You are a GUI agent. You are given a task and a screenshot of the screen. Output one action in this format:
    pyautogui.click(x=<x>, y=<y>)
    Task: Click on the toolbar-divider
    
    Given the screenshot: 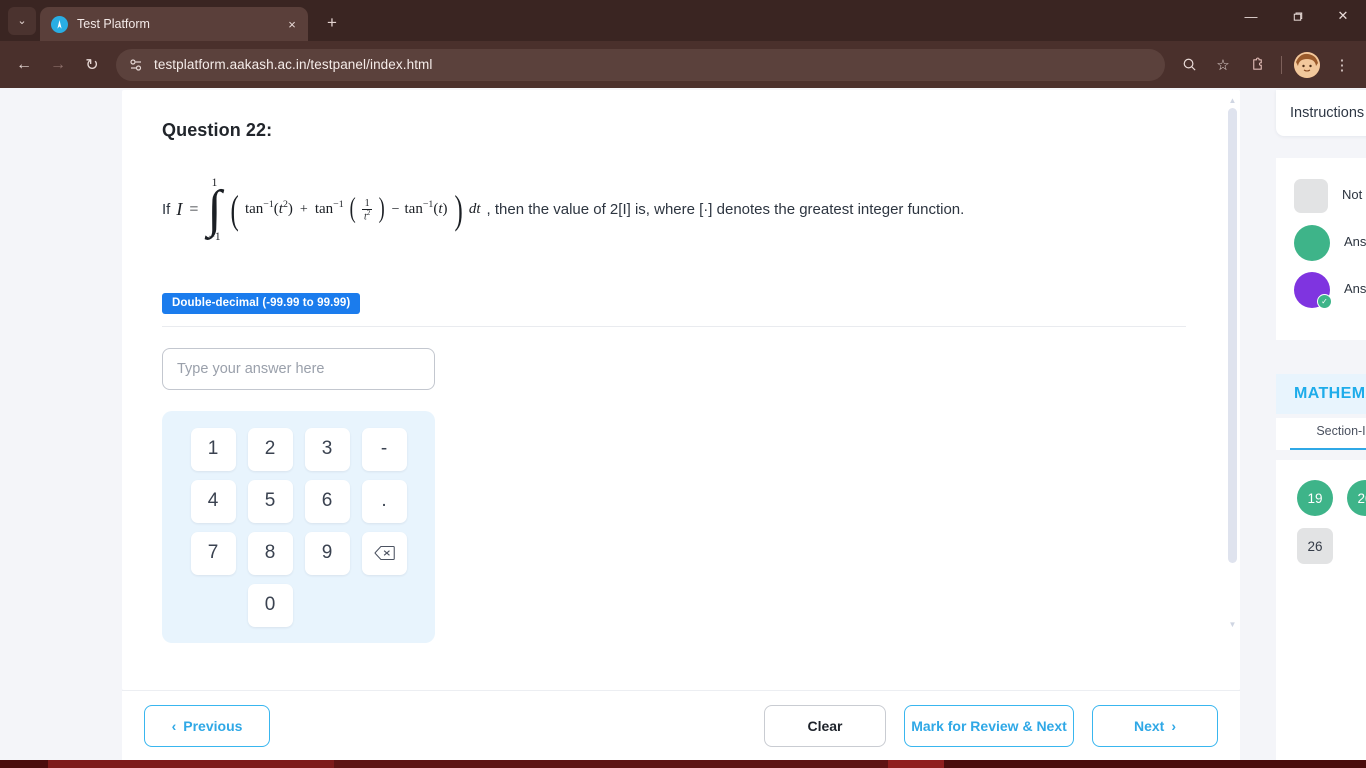 What is the action you would take?
    pyautogui.click(x=1281, y=64)
    